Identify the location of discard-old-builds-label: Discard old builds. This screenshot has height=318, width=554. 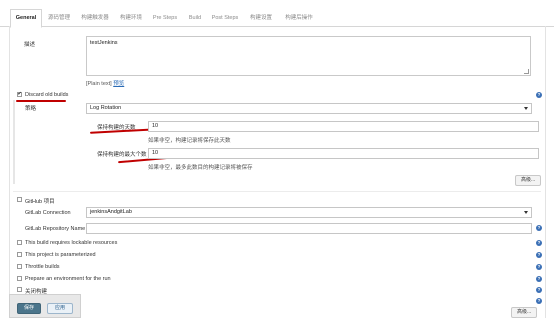
(47, 95).